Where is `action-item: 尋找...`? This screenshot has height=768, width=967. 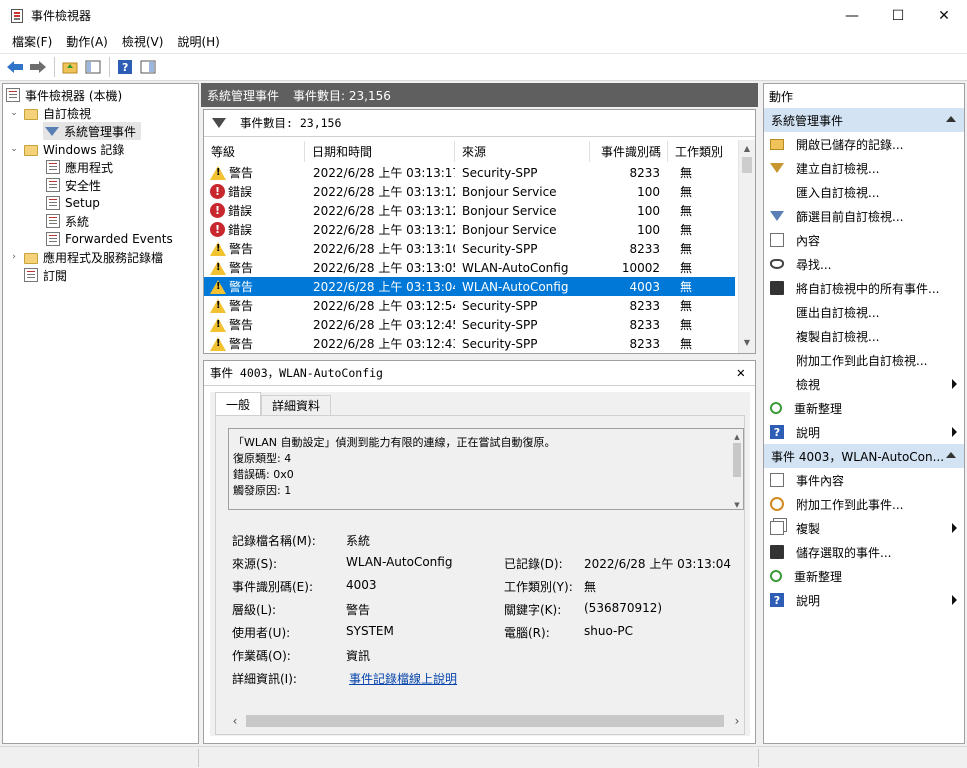
action-item: 尋找... is located at coordinates (864, 264).